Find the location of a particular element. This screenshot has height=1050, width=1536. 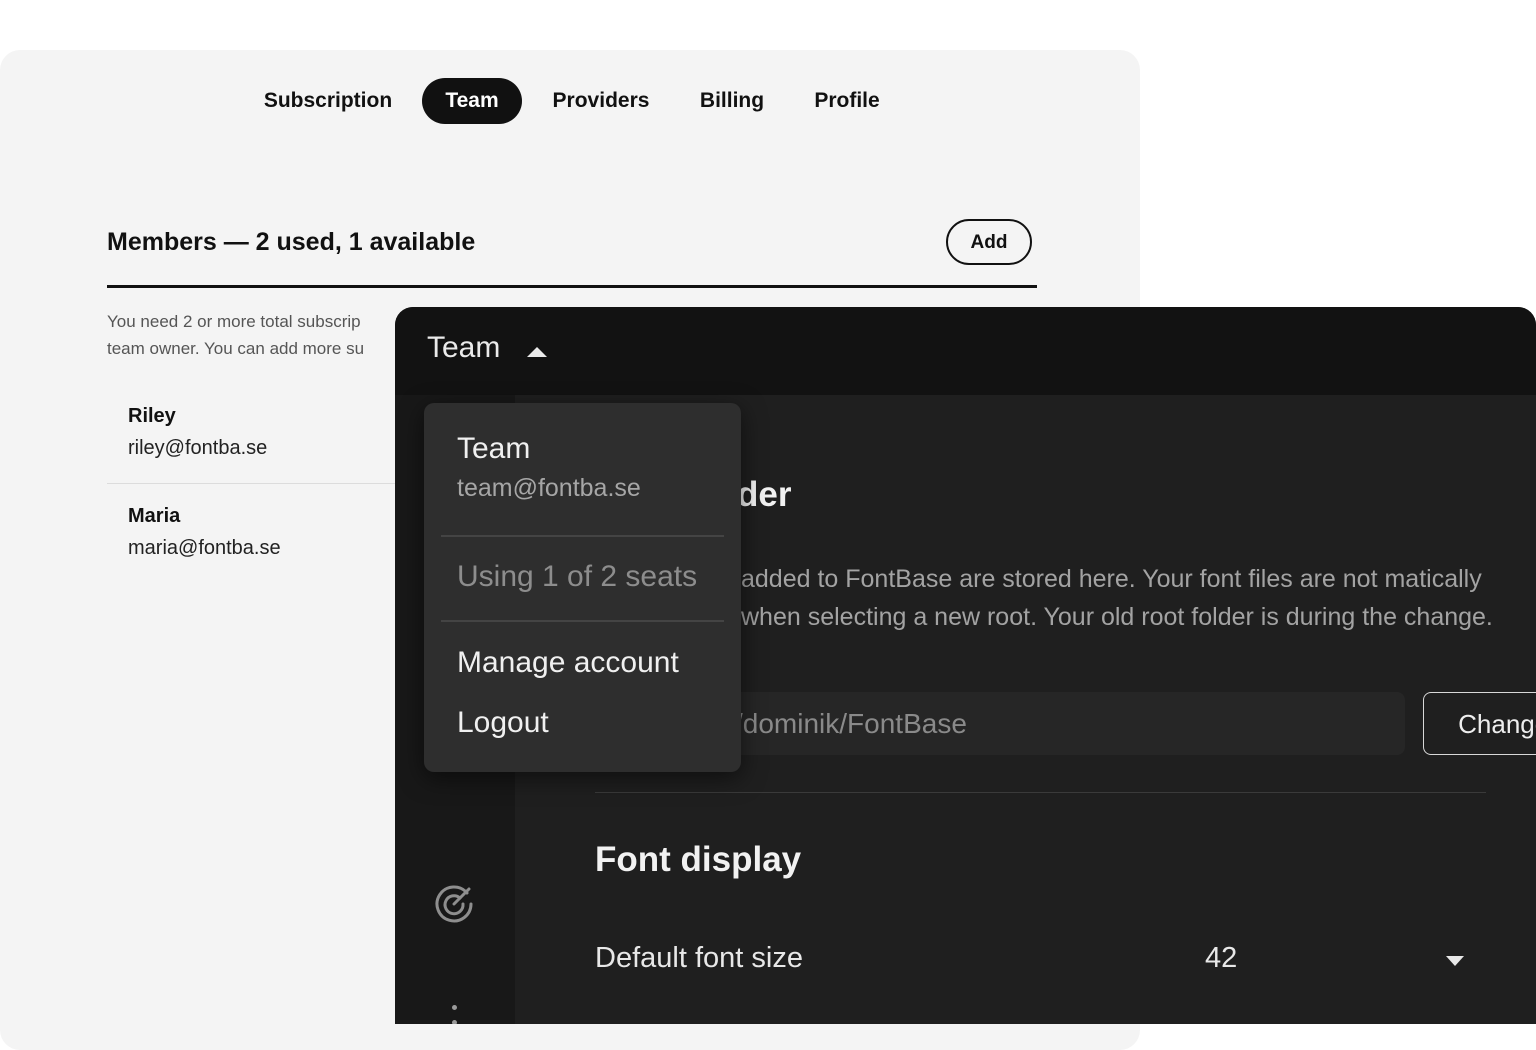

seats-usage-text: Using 1 of 2 seats is located at coordinates (577, 576).